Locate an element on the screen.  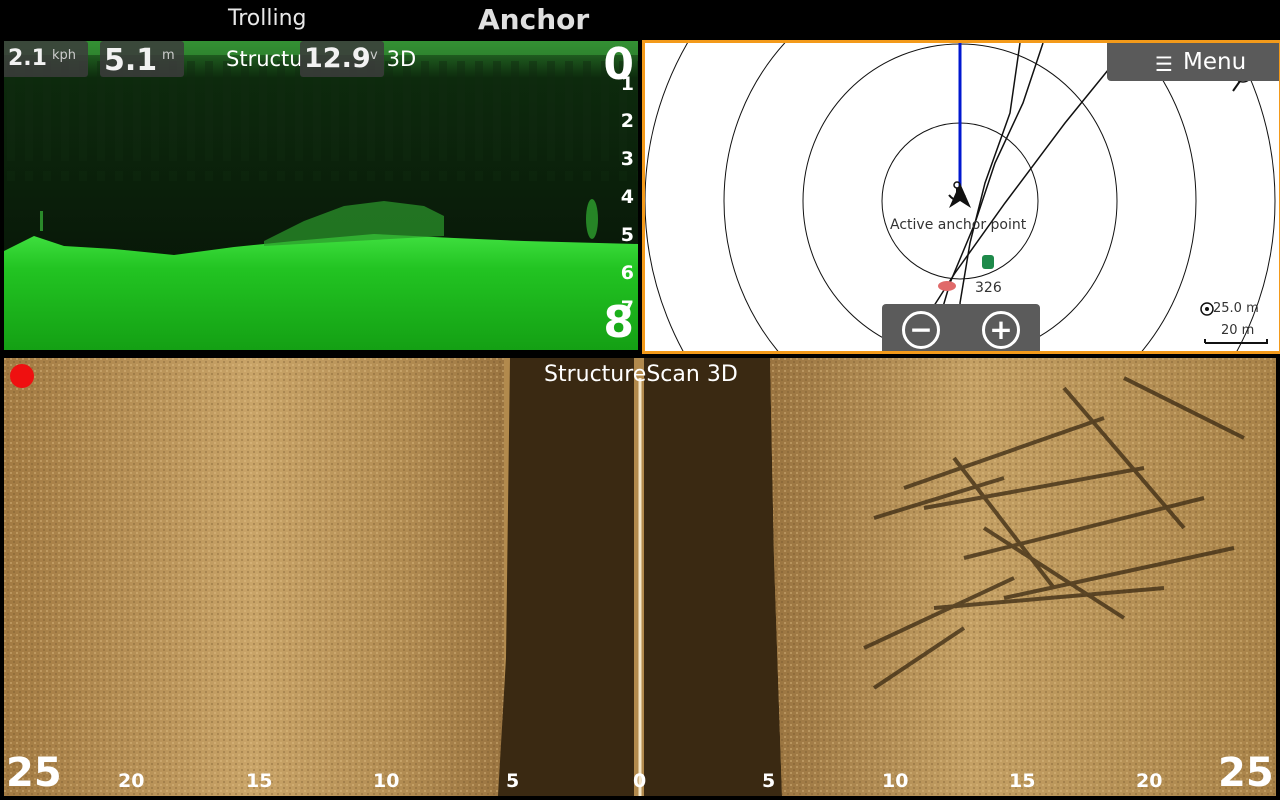
speed-unit: kph is located at coordinates (64, 55).